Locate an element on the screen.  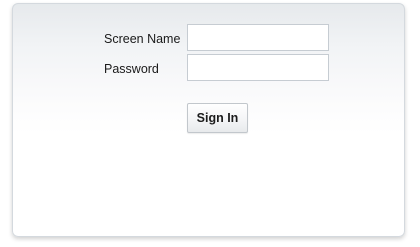
password-input is located at coordinates (258, 67).